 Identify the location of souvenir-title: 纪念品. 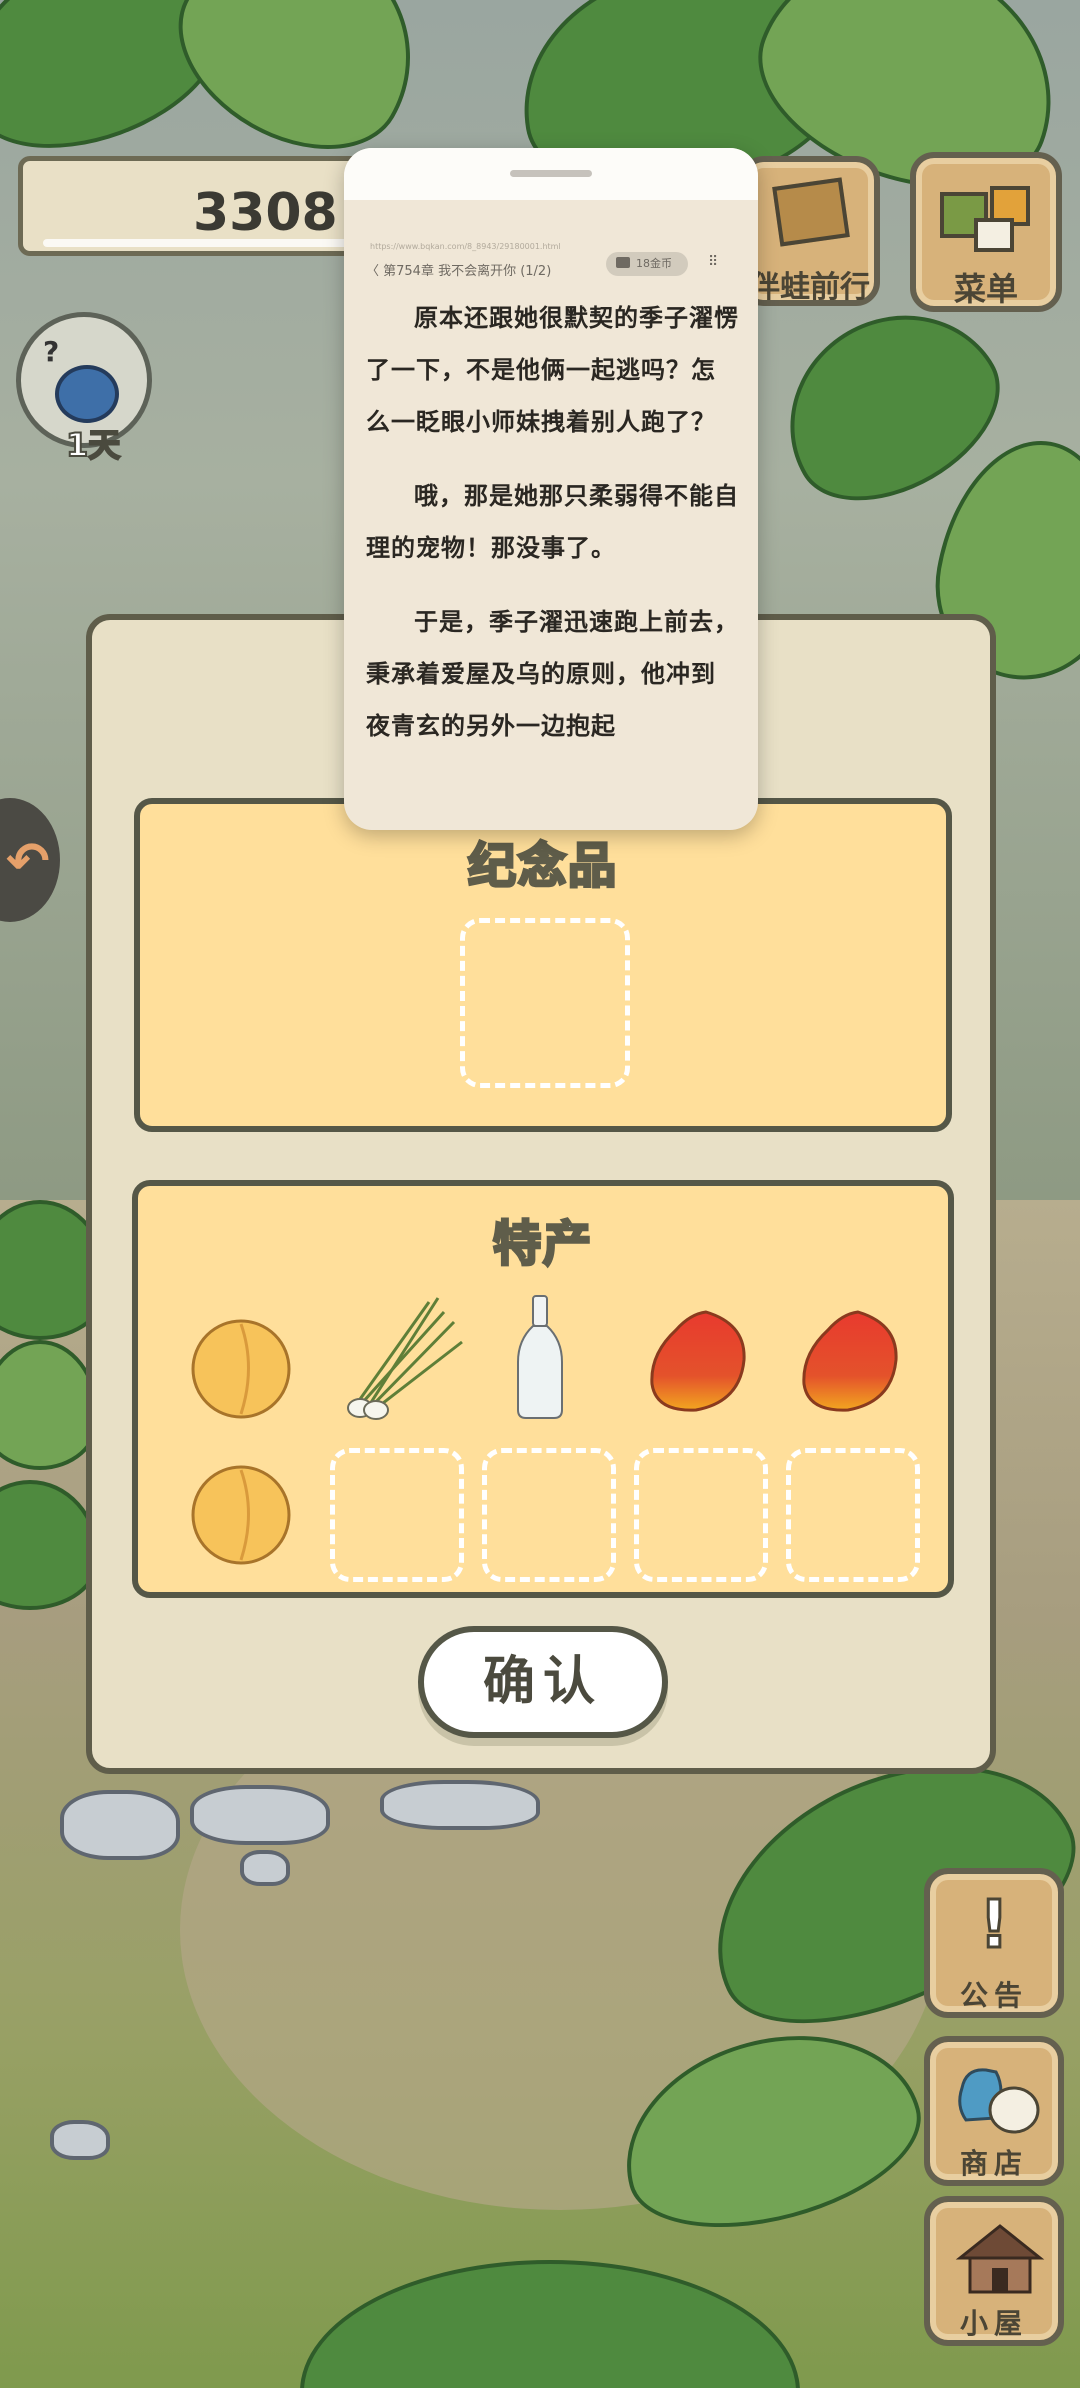
(542, 866).